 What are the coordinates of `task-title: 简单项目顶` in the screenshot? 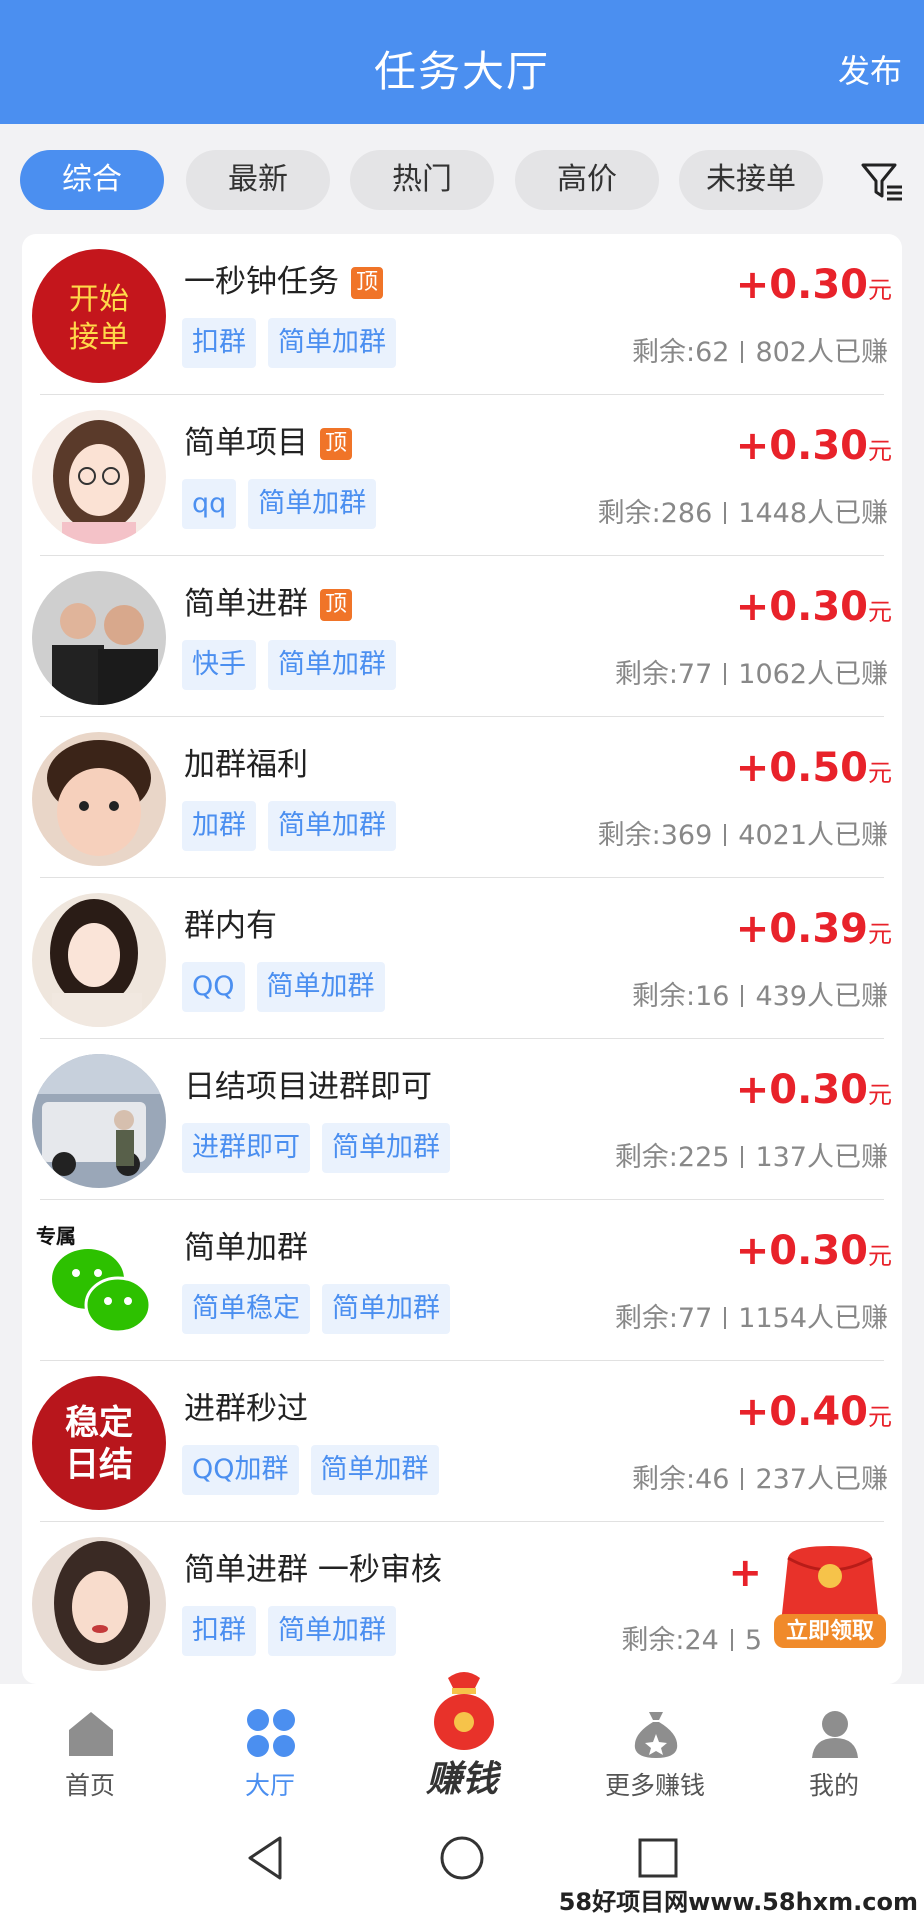 It's located at (268, 439).